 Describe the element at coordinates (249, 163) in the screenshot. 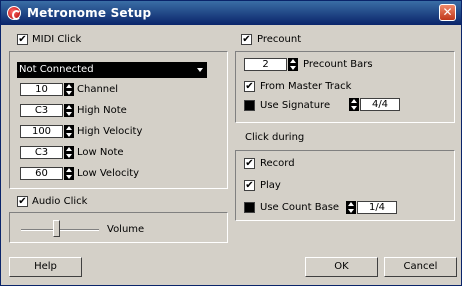

I see `record-checkbox: ✔` at that location.